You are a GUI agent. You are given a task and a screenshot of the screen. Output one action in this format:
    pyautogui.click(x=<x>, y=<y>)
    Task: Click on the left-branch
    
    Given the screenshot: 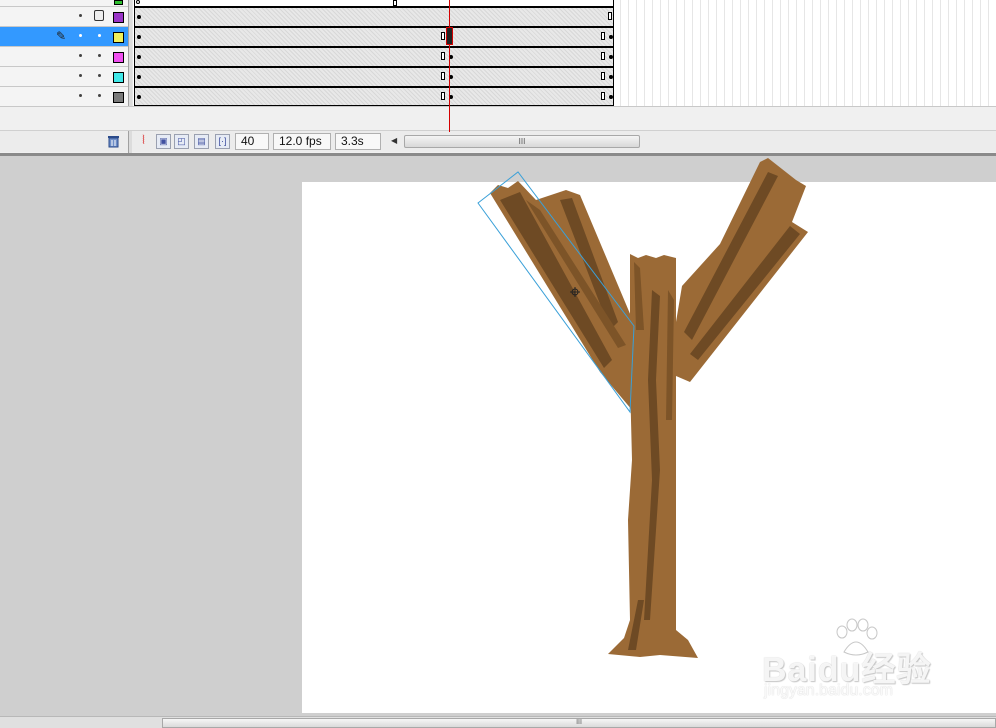 What is the action you would take?
    pyautogui.click(x=563, y=295)
    